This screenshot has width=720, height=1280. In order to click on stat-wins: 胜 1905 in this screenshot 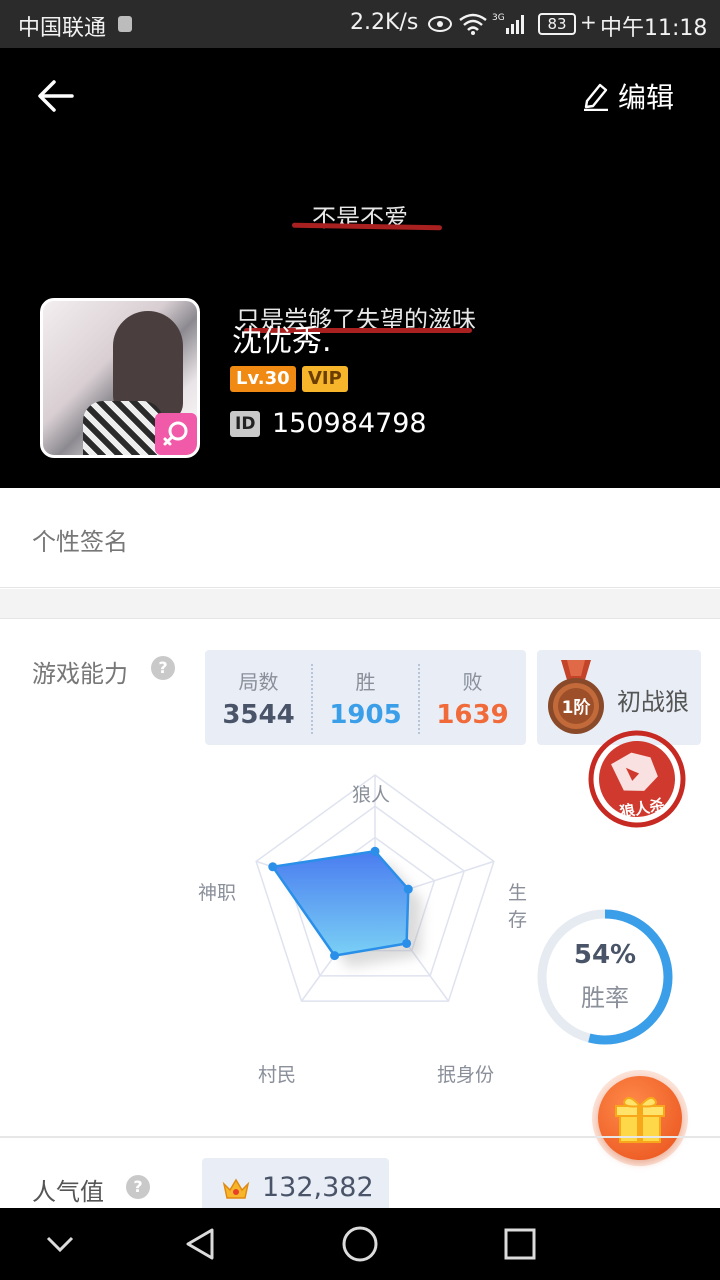, I will do `click(365, 697)`.